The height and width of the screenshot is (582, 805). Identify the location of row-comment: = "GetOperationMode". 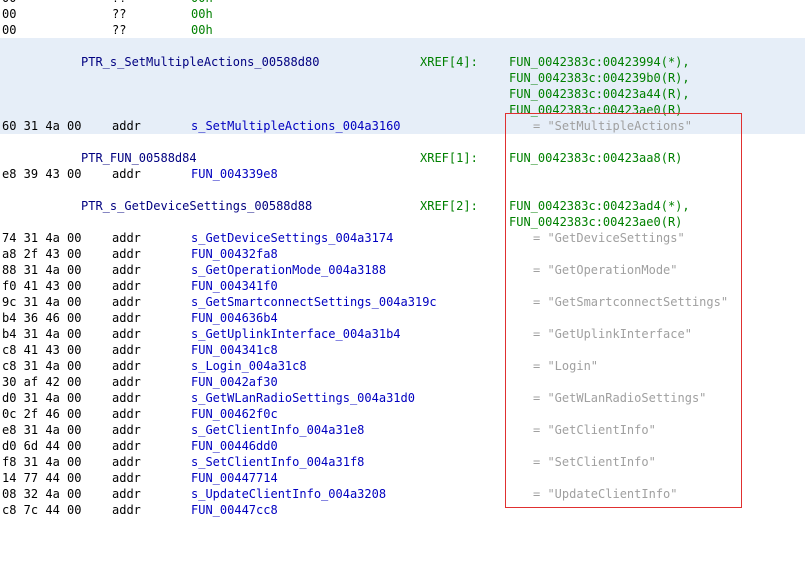
(605, 270).